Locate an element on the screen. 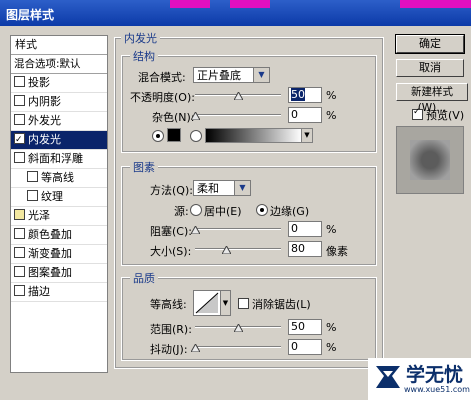 The width and height of the screenshot is (471, 400). style-item-label: 渐变叠加 is located at coordinates (50, 253).